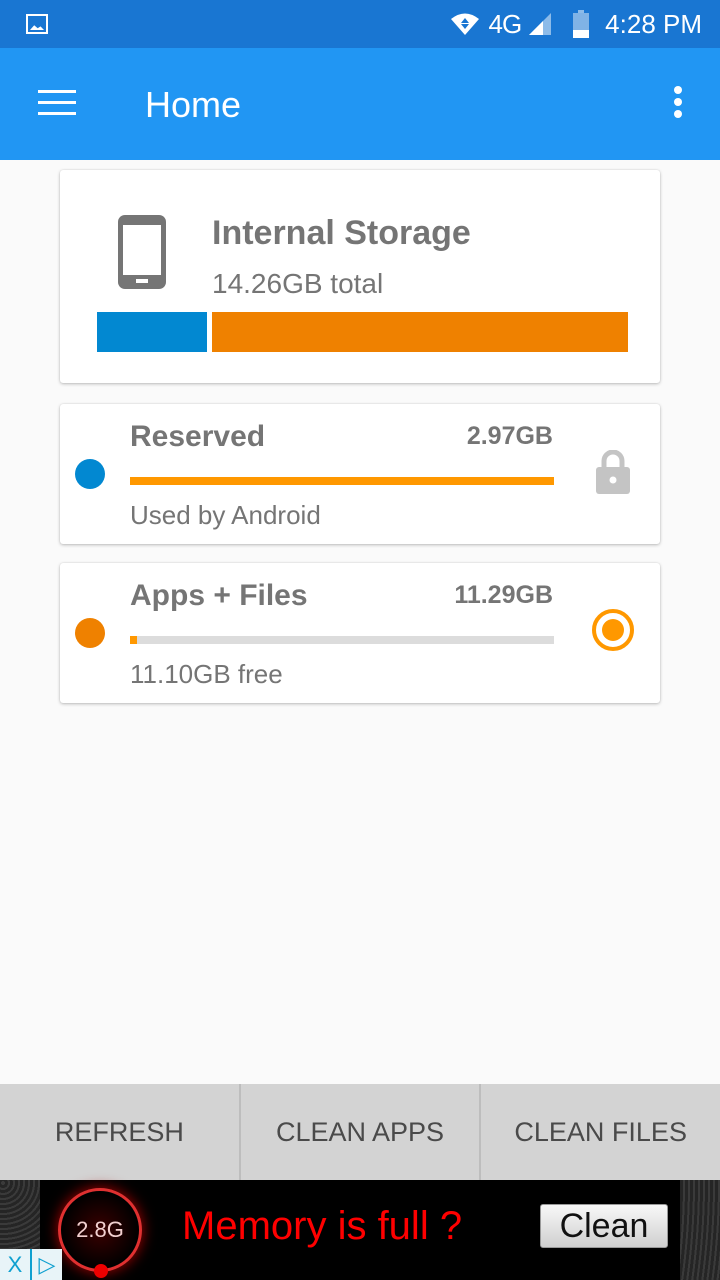 The width and height of the screenshot is (720, 1280). Describe the element at coordinates (342, 640) in the screenshot. I see `apps-files-progress-bar` at that location.